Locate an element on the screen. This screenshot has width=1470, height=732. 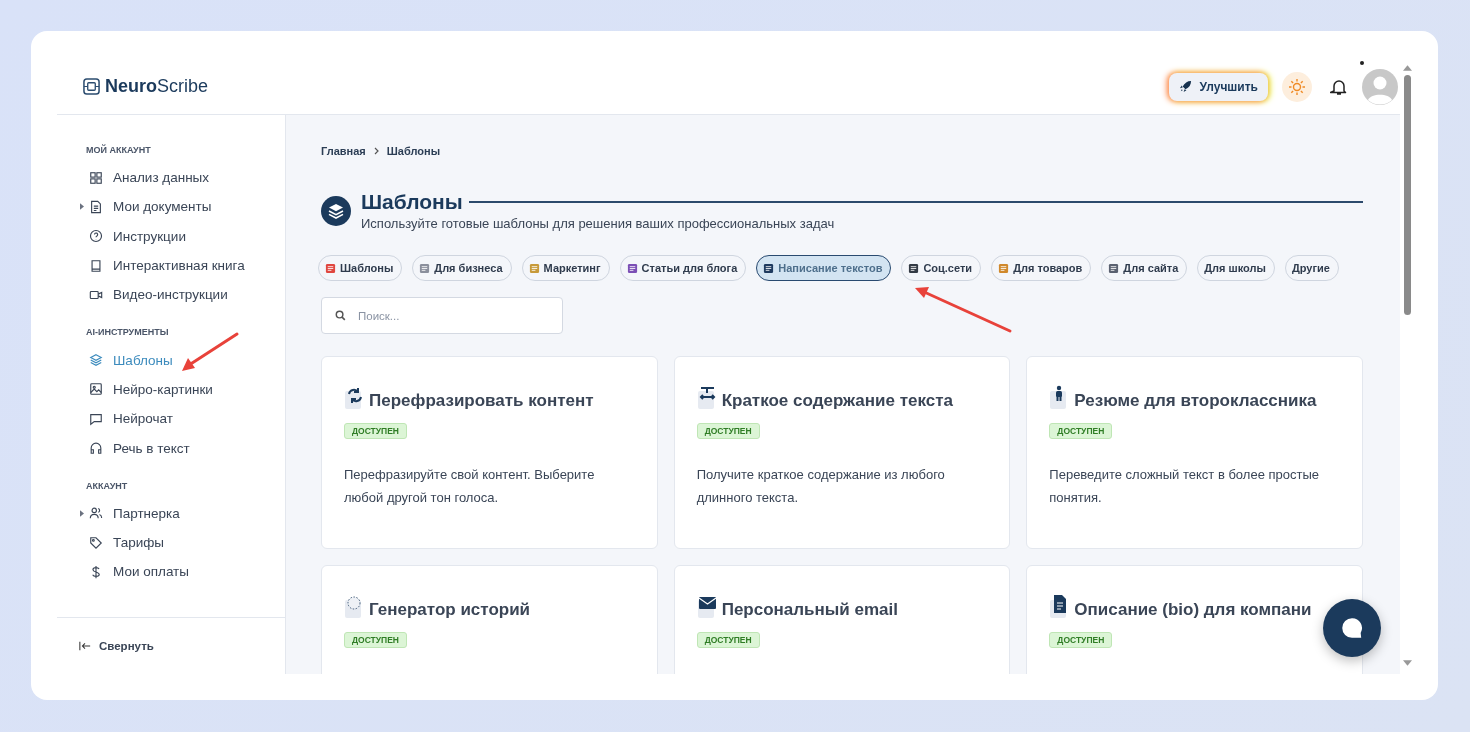
users-icon is located at coordinates (96, 513).